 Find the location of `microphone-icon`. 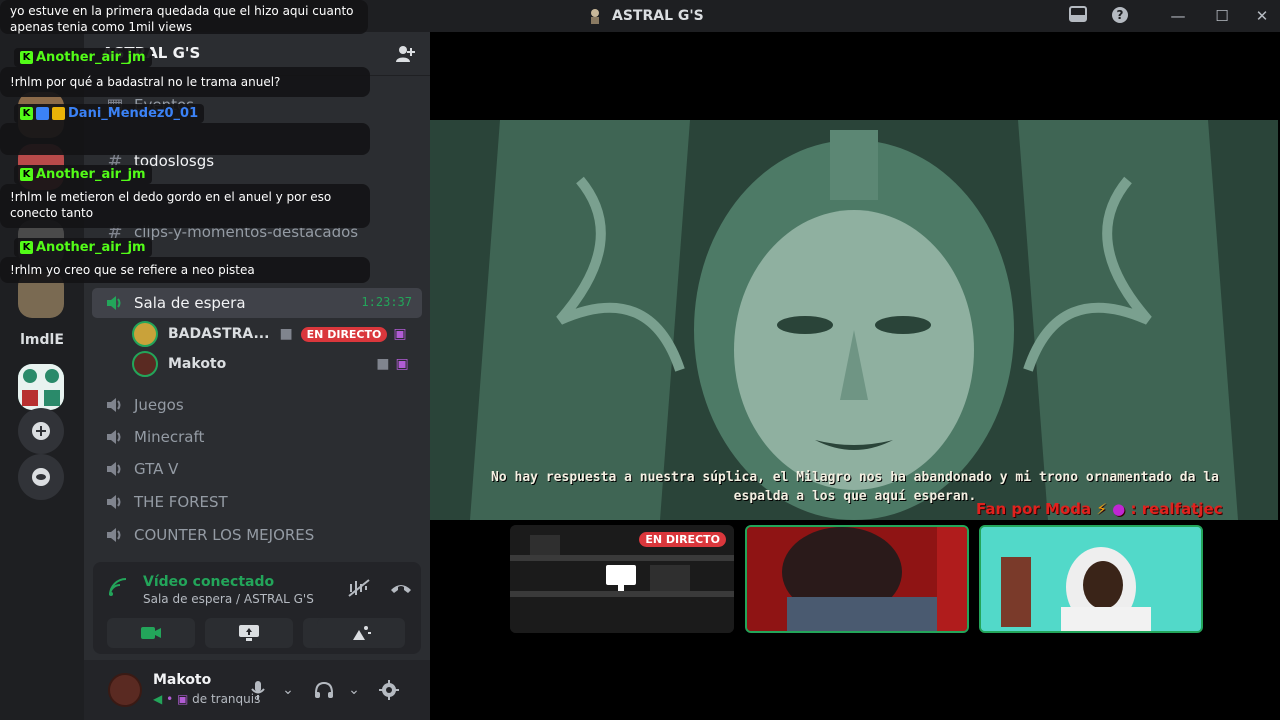

microphone-icon is located at coordinates (258, 690).